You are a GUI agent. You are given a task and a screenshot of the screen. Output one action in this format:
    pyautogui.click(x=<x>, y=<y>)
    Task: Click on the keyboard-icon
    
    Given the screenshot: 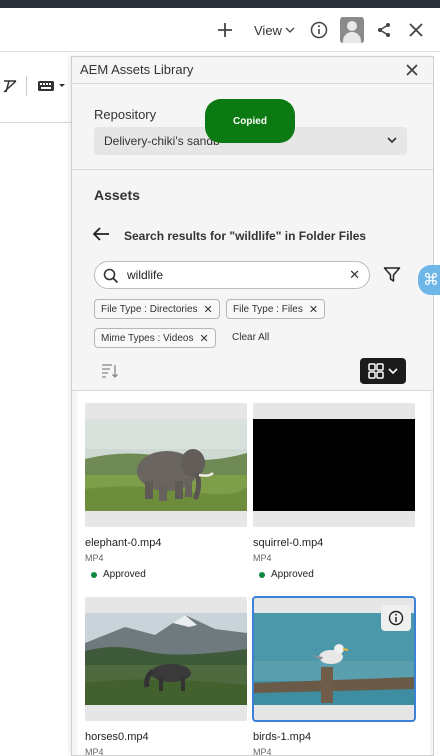 What is the action you would take?
    pyautogui.click(x=52, y=86)
    